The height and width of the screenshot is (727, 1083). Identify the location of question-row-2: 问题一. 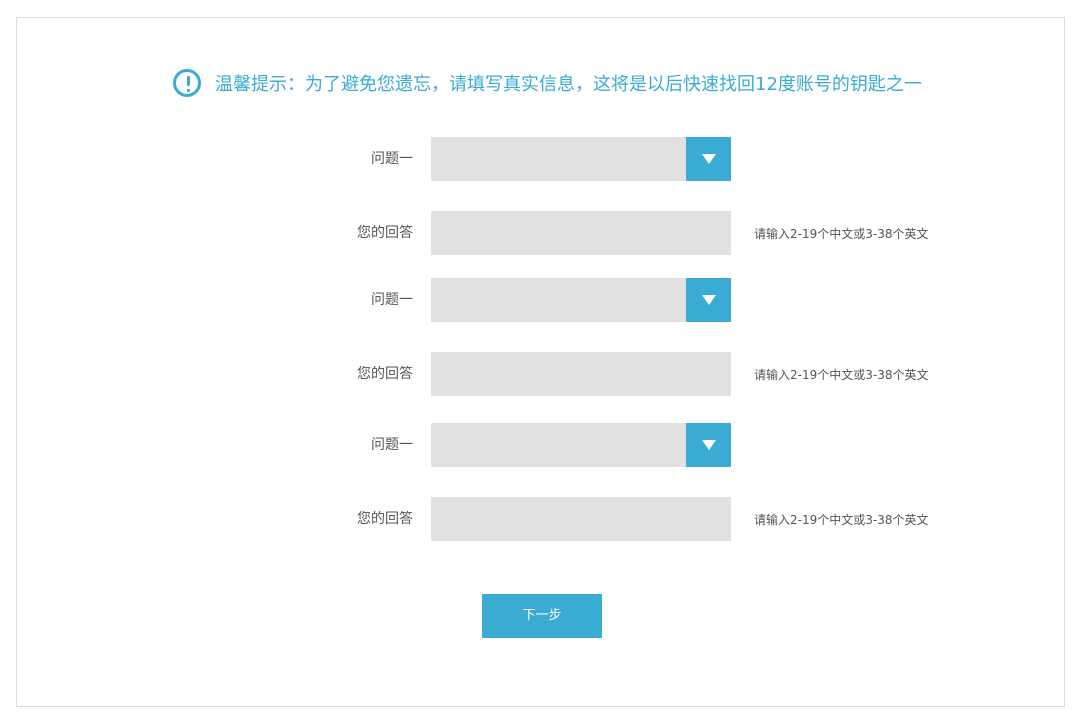
(541, 300).